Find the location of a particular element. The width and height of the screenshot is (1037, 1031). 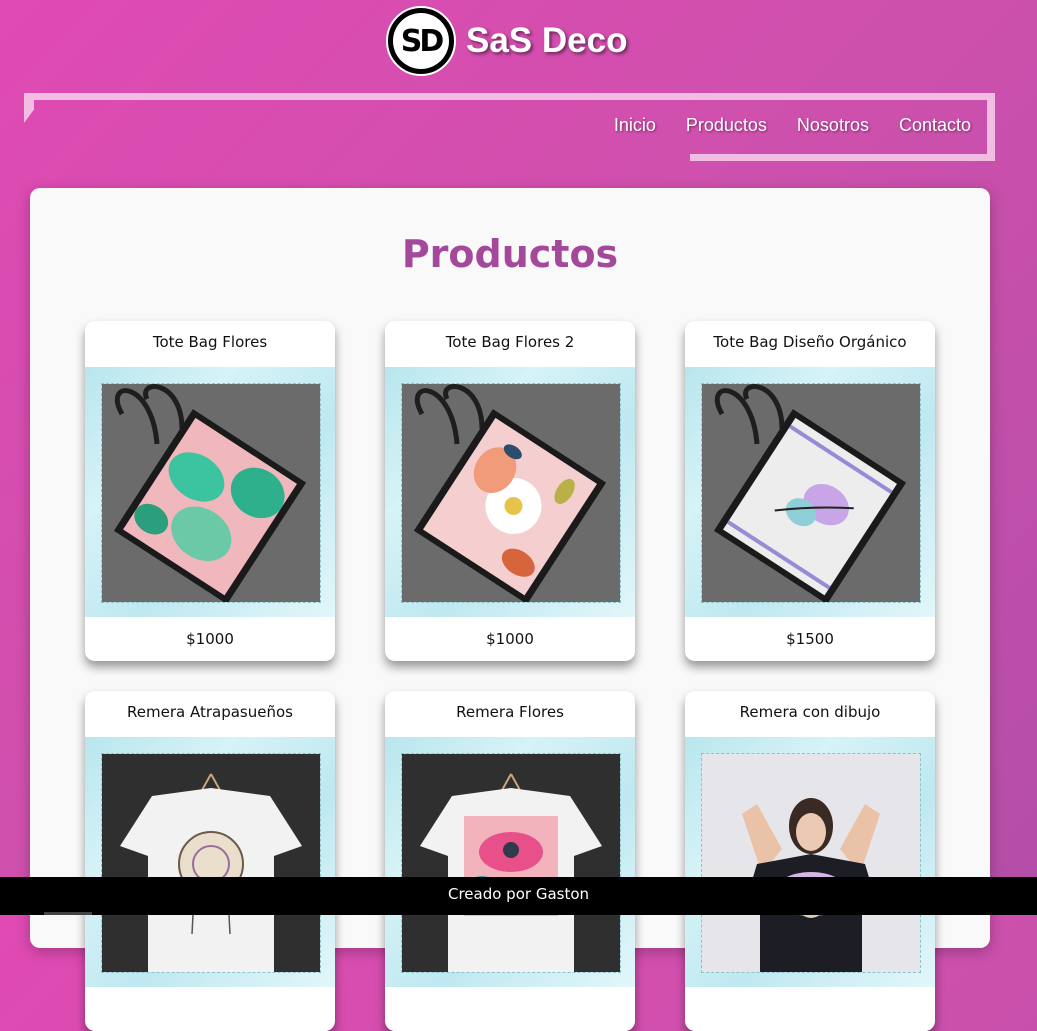

nav-frame-top is located at coordinates (509, 96).